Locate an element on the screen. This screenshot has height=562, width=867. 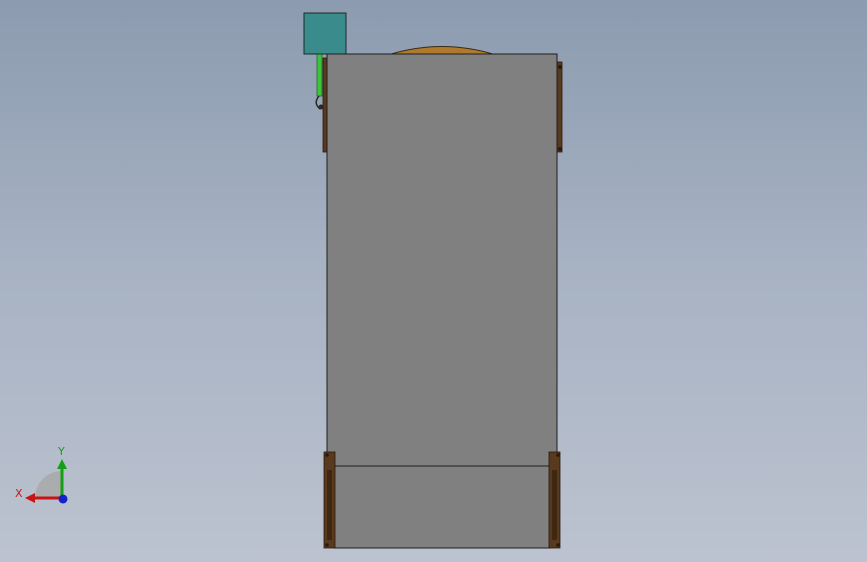
model-upper-right-bar is located at coordinates (559, 107).